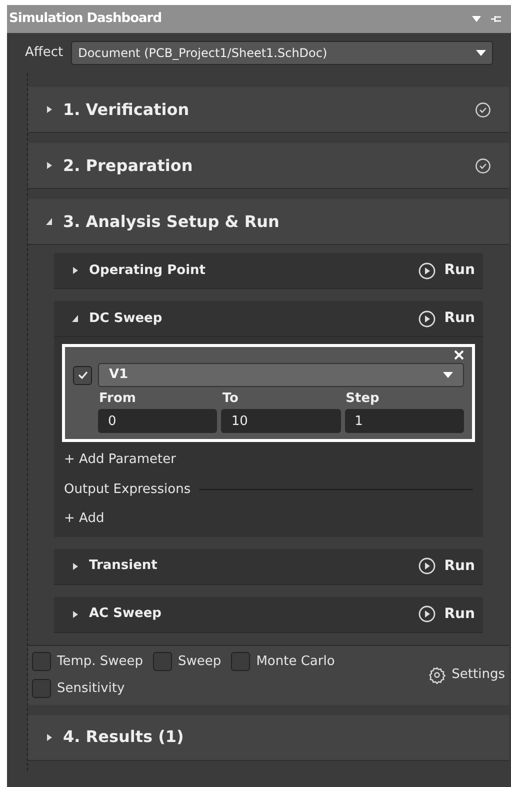 The width and height of the screenshot is (511, 787). I want to click on field-label: From, so click(117, 399).